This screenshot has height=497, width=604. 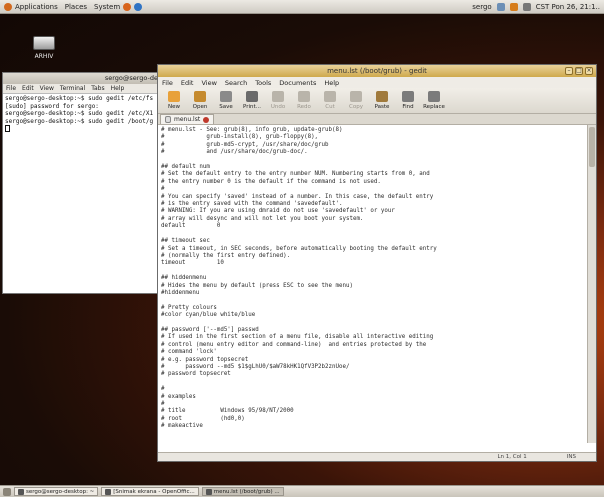 What do you see at coordinates (500, 6) in the screenshot?
I see `network-icon` at bounding box center [500, 6].